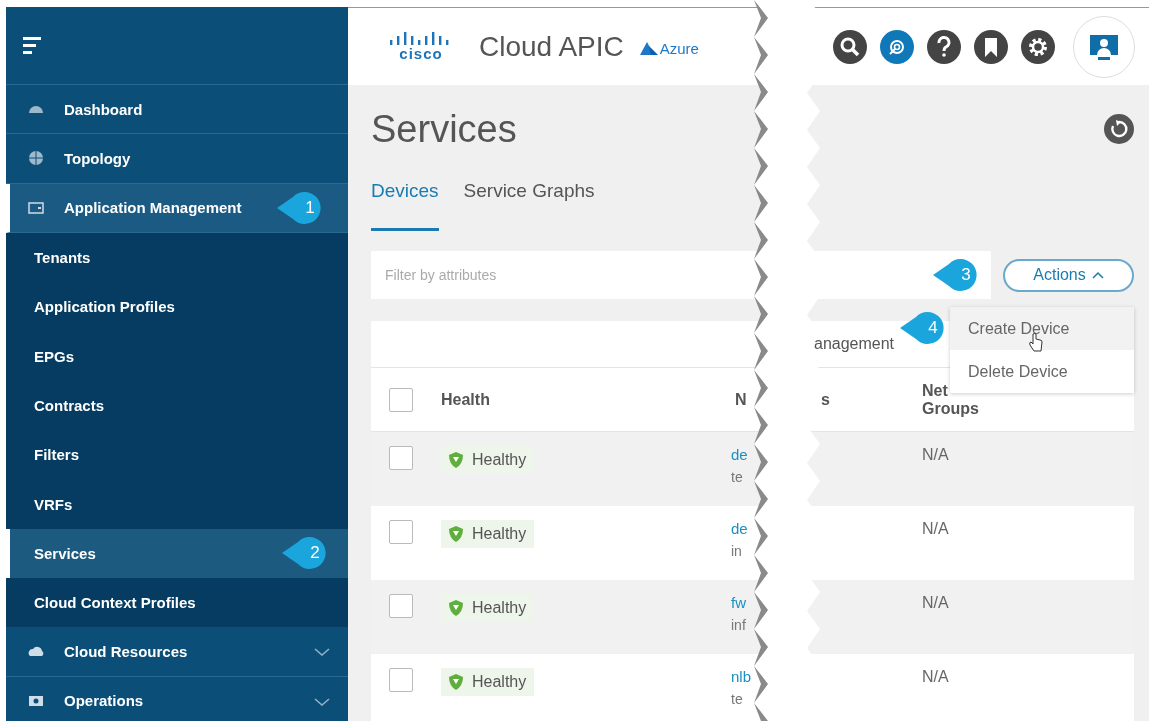 The image size is (1149, 721). I want to click on sidebar-item: Application Profiles, so click(177, 307).